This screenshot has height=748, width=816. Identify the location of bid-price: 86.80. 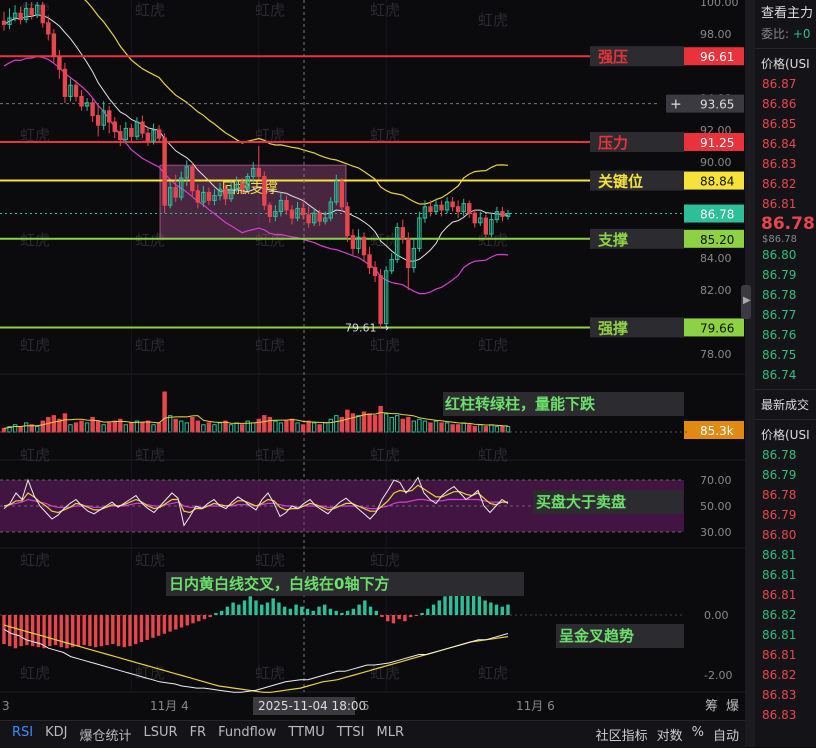
(779, 255).